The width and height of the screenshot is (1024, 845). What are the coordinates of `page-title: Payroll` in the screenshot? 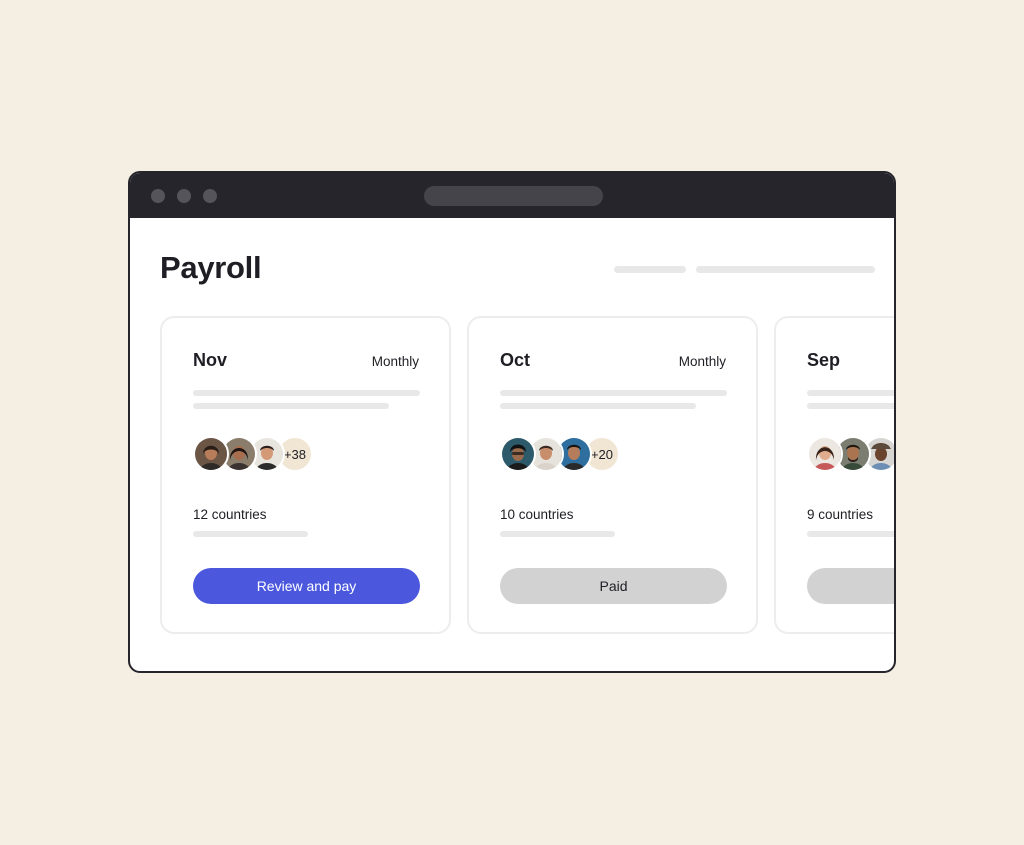 It's located at (211, 267).